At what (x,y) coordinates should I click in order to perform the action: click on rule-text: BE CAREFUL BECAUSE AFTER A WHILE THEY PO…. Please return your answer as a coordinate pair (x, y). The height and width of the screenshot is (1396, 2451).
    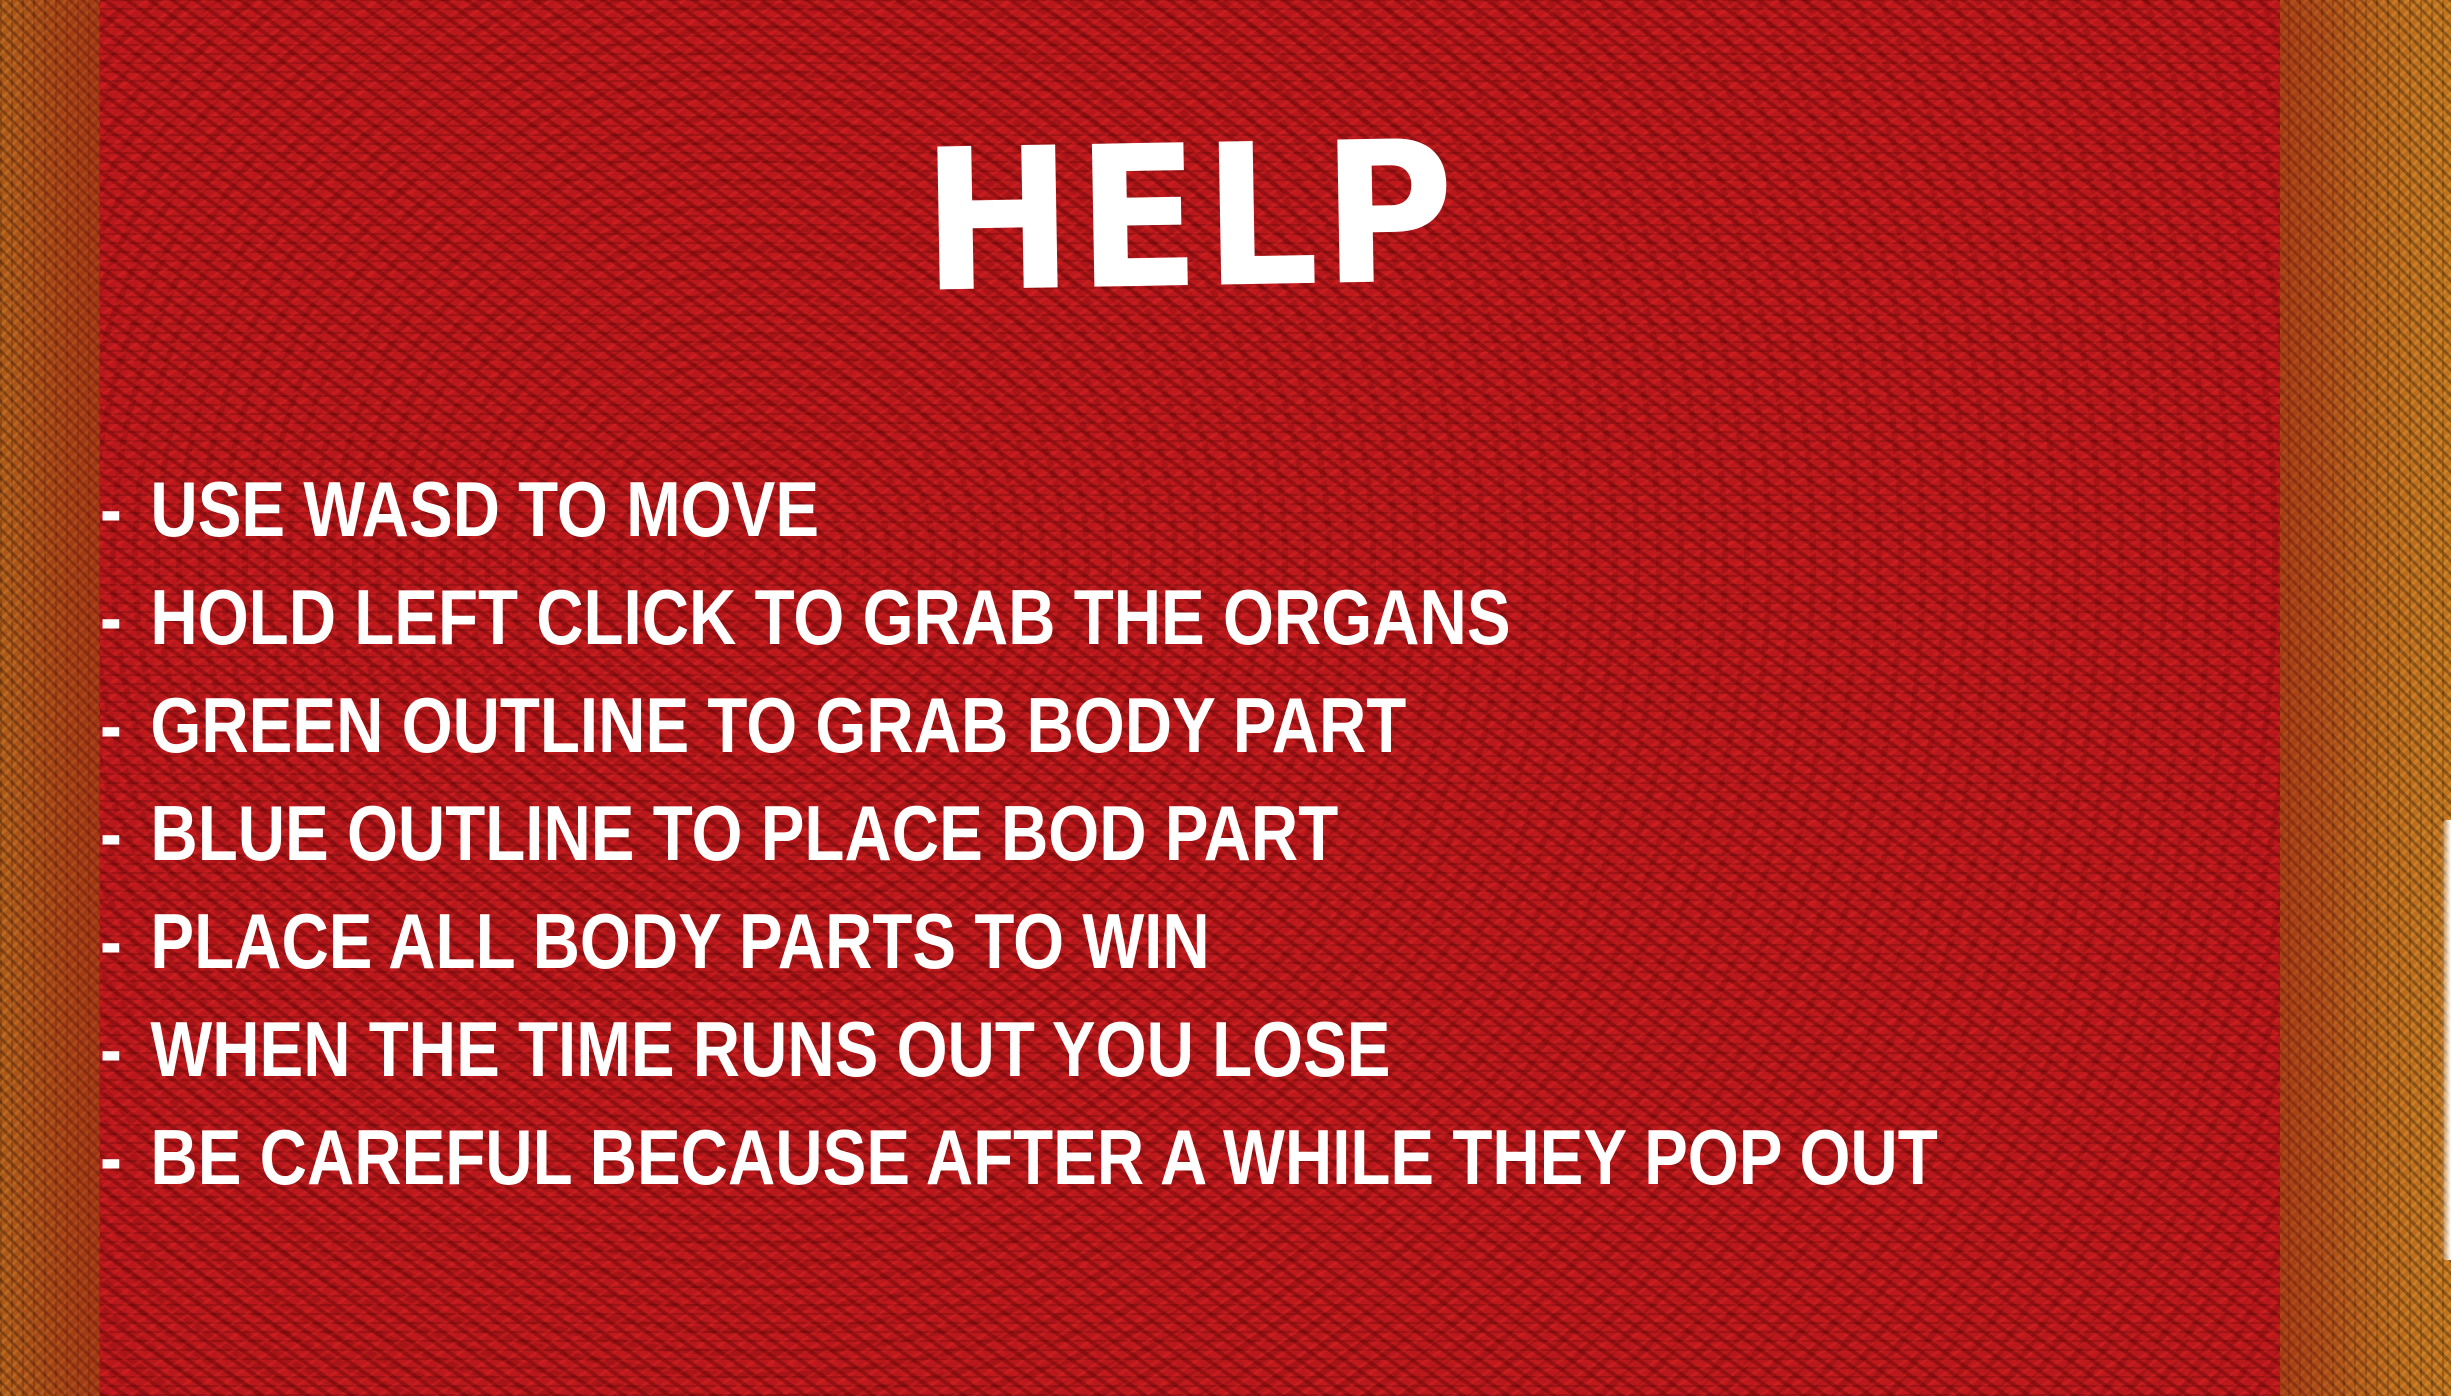
    Looking at the image, I should click on (1044, 1157).